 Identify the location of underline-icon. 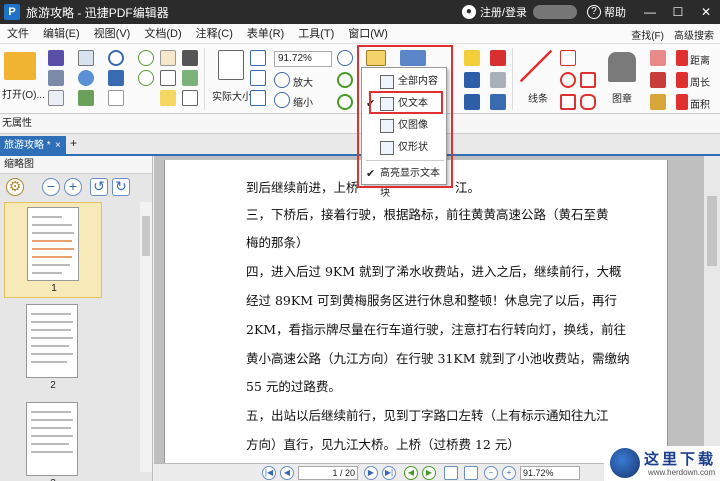
(472, 102).